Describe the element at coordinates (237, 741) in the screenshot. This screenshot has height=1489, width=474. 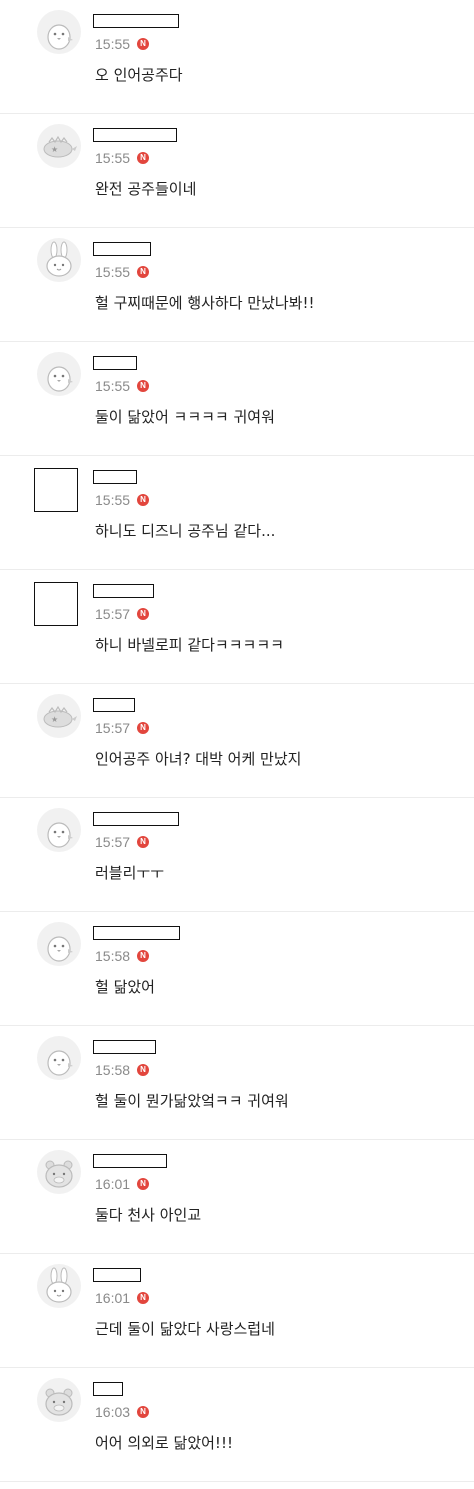
I see `comment-row: ★ 15:57 N 인어공주 아녀? 대박 어케 만났지` at that location.